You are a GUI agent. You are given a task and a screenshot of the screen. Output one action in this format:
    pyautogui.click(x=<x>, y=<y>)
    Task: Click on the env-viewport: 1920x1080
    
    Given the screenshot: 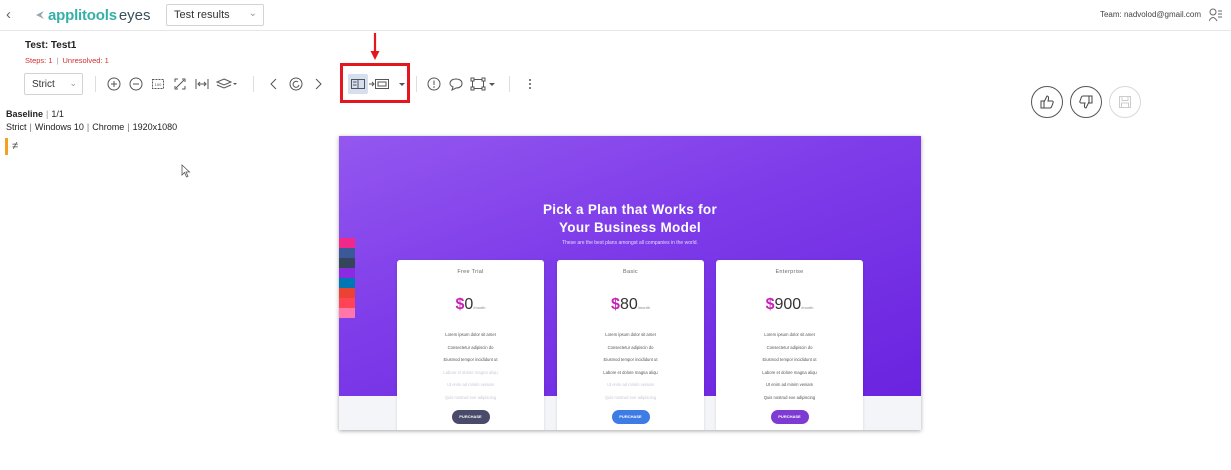 What is the action you would take?
    pyautogui.click(x=155, y=127)
    